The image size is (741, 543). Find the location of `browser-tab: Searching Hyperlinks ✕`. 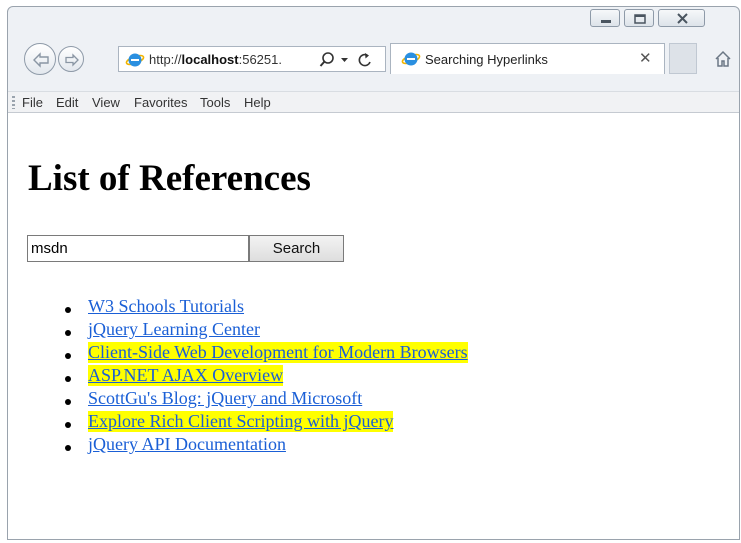

browser-tab: Searching Hyperlinks ✕ is located at coordinates (527, 58).